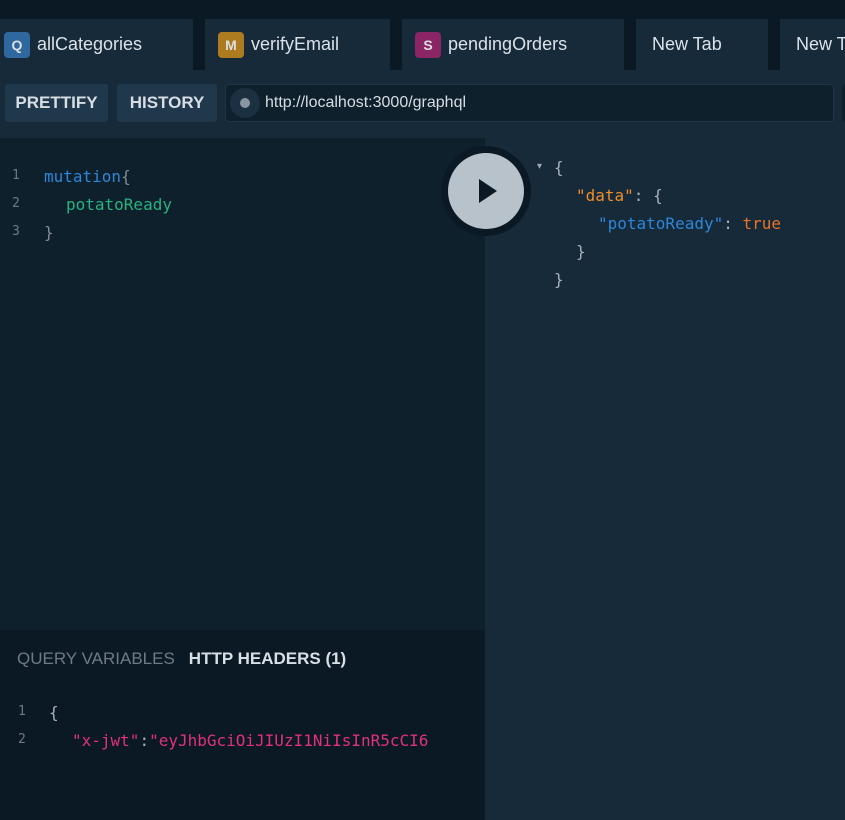 The width and height of the screenshot is (845, 820). I want to click on result-line-1: {, so click(559, 167).